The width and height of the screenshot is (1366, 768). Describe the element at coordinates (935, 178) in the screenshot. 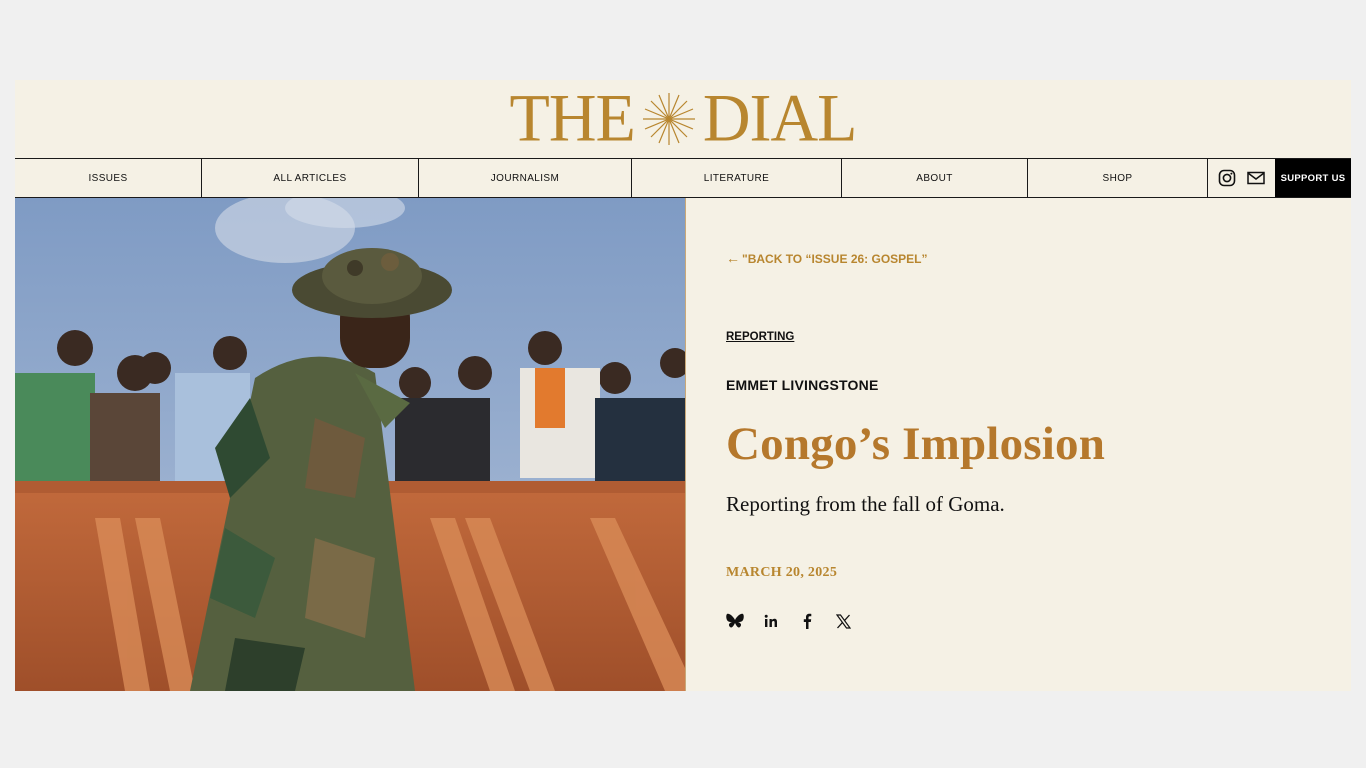

I see `nav-about: ABOUT` at that location.